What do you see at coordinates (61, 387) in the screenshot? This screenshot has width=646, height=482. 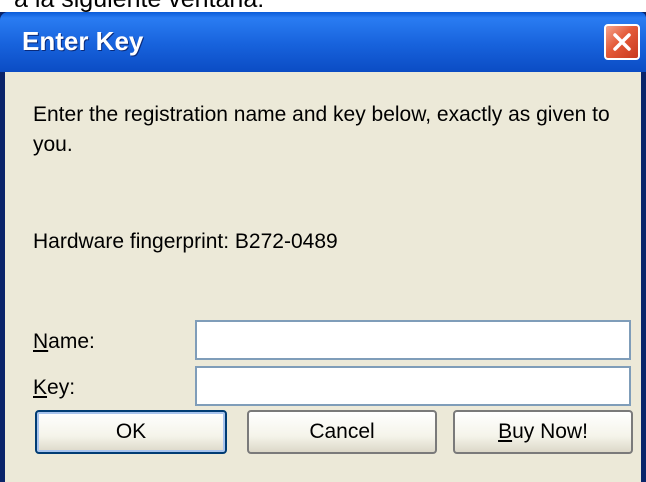 I see `key-label-text: ey:` at bounding box center [61, 387].